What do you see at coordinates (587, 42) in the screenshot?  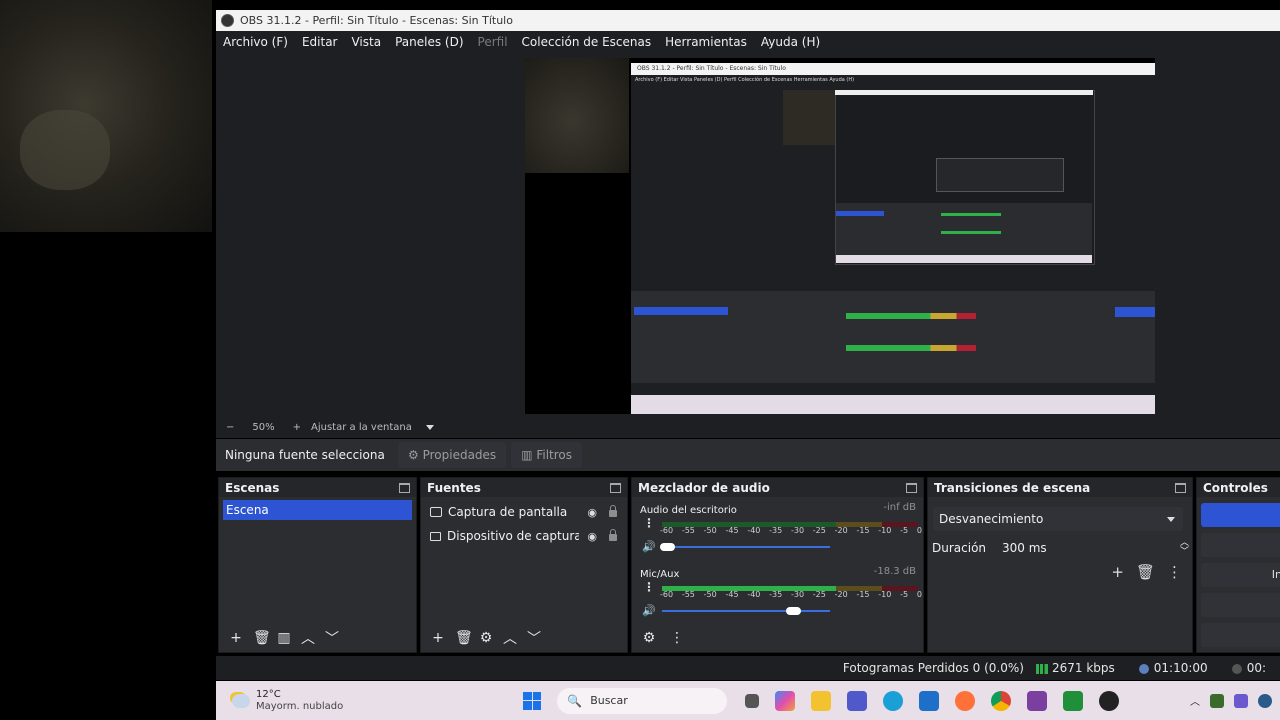 I see `menu-coleccion-escenas: Colección de Escenas` at bounding box center [587, 42].